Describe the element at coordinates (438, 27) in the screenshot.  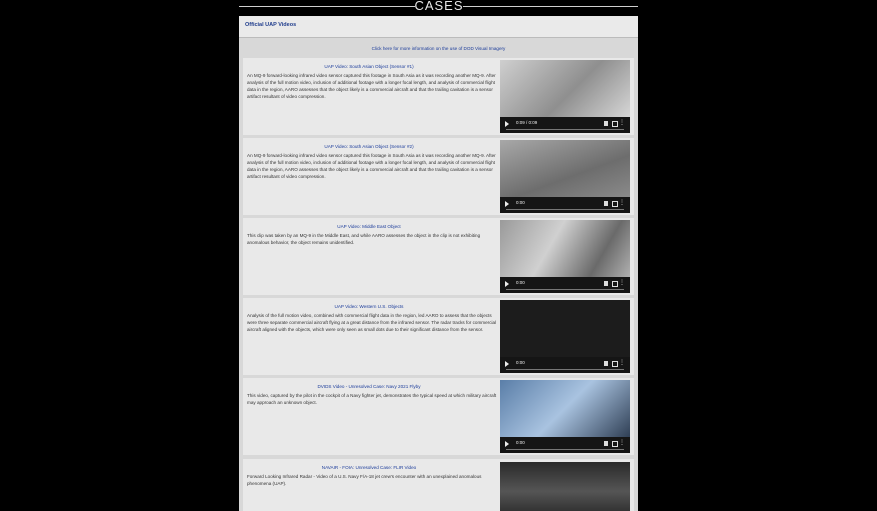
I see `panel-title-bar: Official UAP Videos` at that location.